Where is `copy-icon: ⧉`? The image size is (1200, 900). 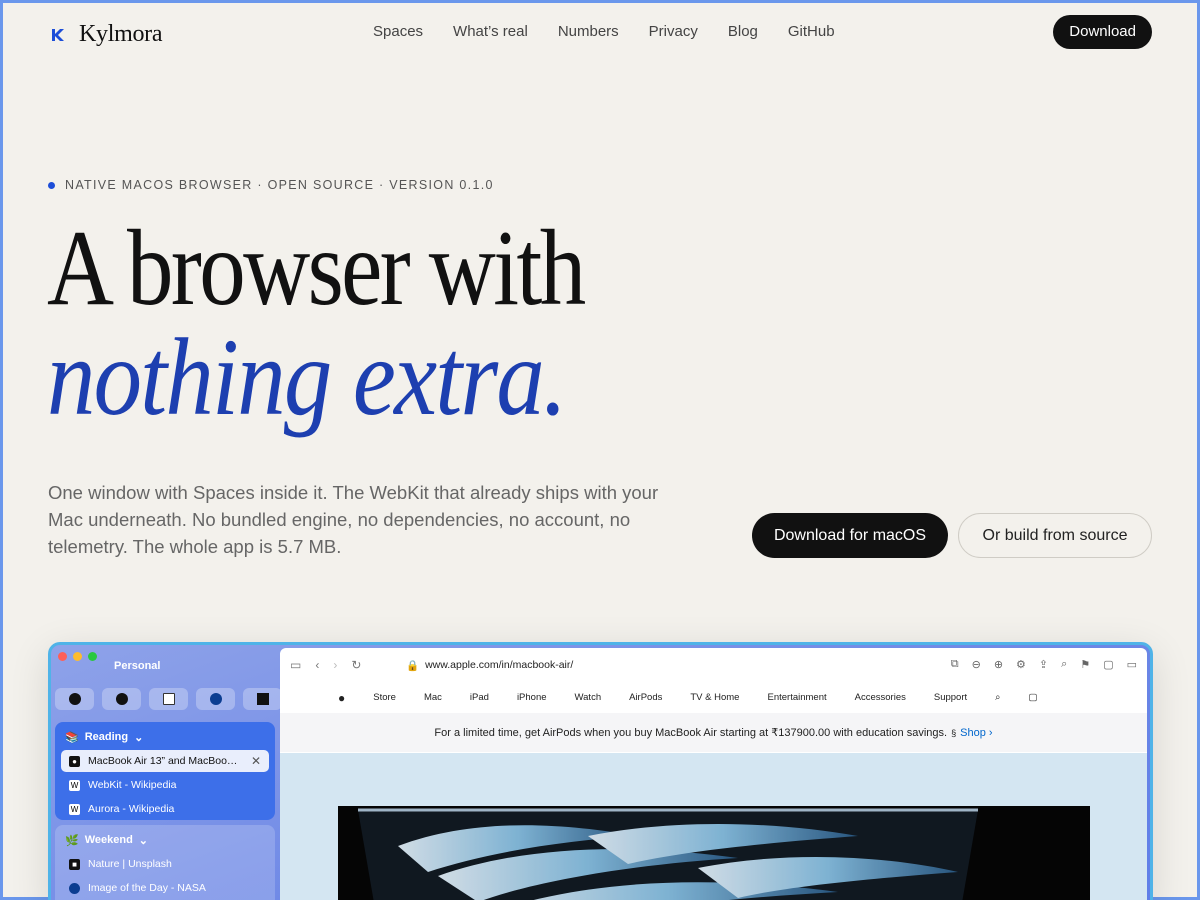 copy-icon: ⧉ is located at coordinates (955, 664).